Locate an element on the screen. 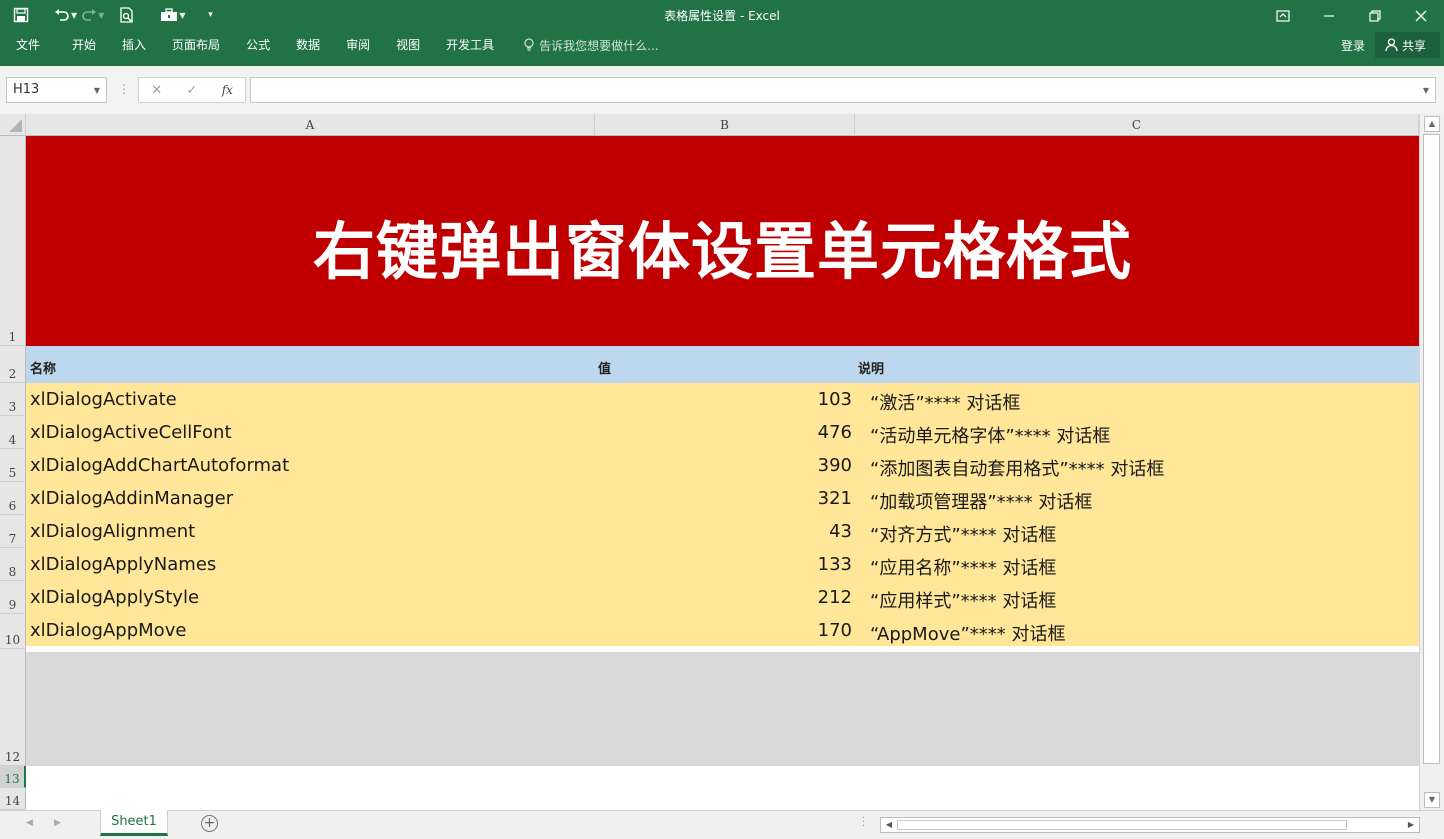  scroll-down-icon: ▼ is located at coordinates (1432, 800).